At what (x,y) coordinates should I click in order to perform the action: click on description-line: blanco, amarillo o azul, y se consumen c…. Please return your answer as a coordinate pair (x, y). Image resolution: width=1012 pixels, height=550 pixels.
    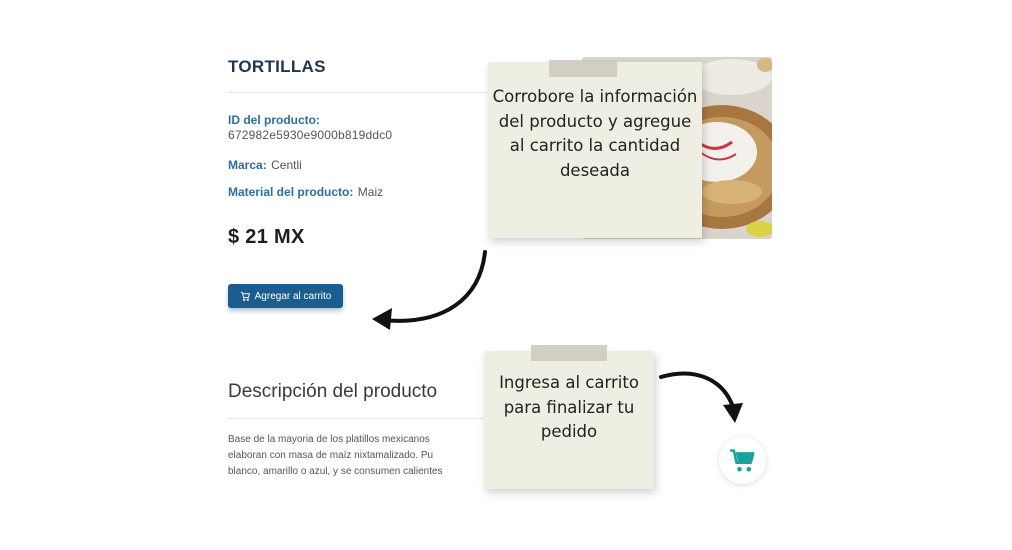
    Looking at the image, I should click on (335, 471).